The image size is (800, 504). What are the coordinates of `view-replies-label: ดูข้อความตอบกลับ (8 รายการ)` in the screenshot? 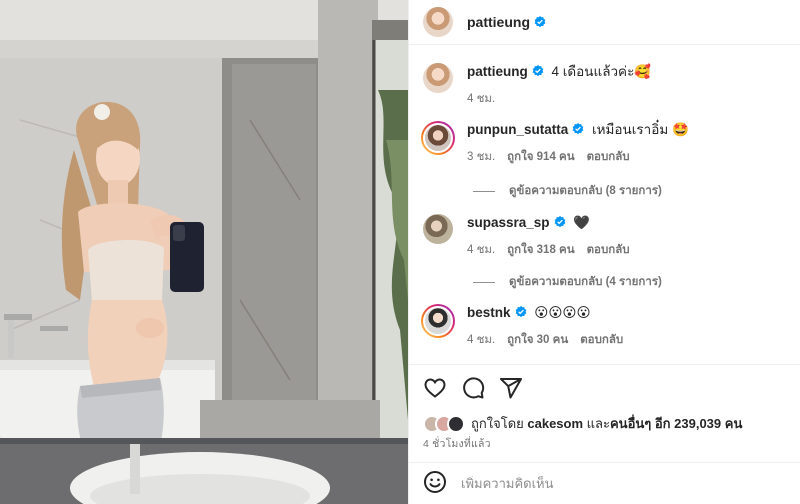 It's located at (585, 191).